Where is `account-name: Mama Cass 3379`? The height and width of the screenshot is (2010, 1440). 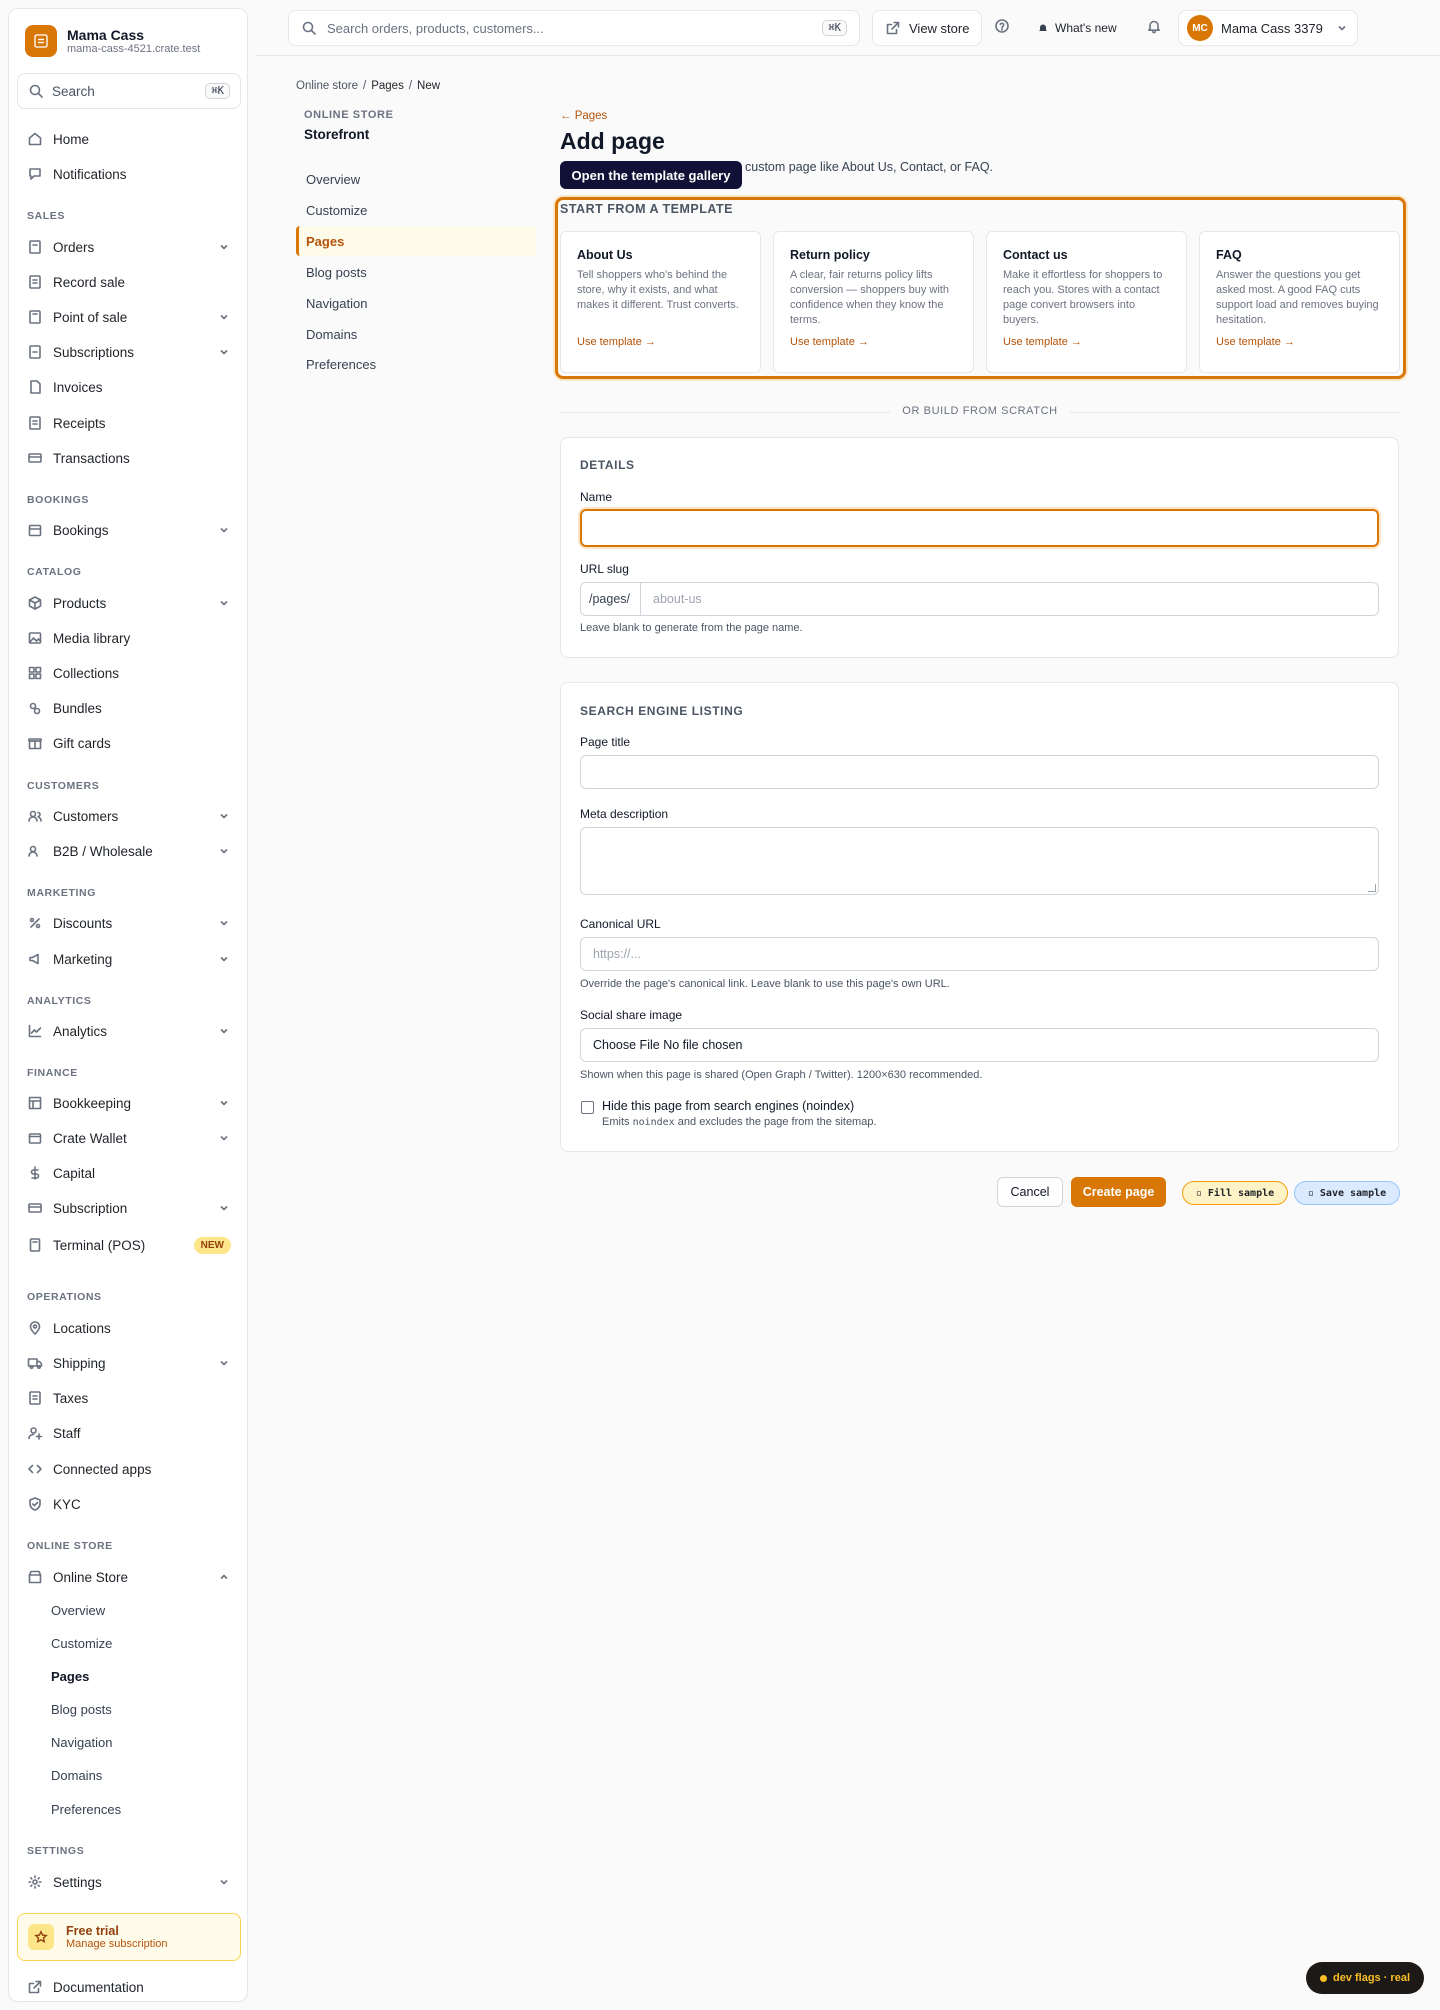 account-name: Mama Cass 3379 is located at coordinates (1272, 28).